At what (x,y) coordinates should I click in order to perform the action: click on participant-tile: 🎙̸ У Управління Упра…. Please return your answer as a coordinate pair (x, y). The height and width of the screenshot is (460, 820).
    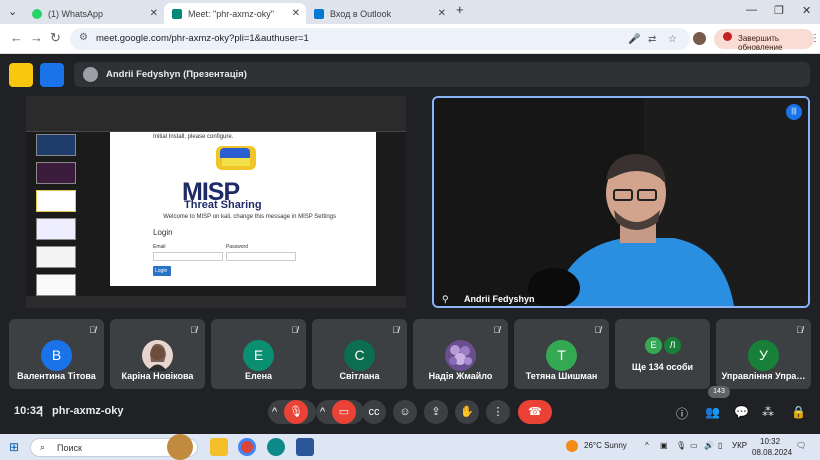
    Looking at the image, I should click on (763, 354).